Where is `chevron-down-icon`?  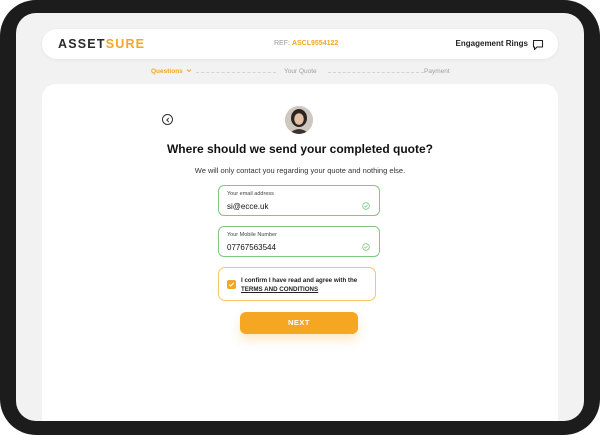 chevron-down-icon is located at coordinates (188, 71).